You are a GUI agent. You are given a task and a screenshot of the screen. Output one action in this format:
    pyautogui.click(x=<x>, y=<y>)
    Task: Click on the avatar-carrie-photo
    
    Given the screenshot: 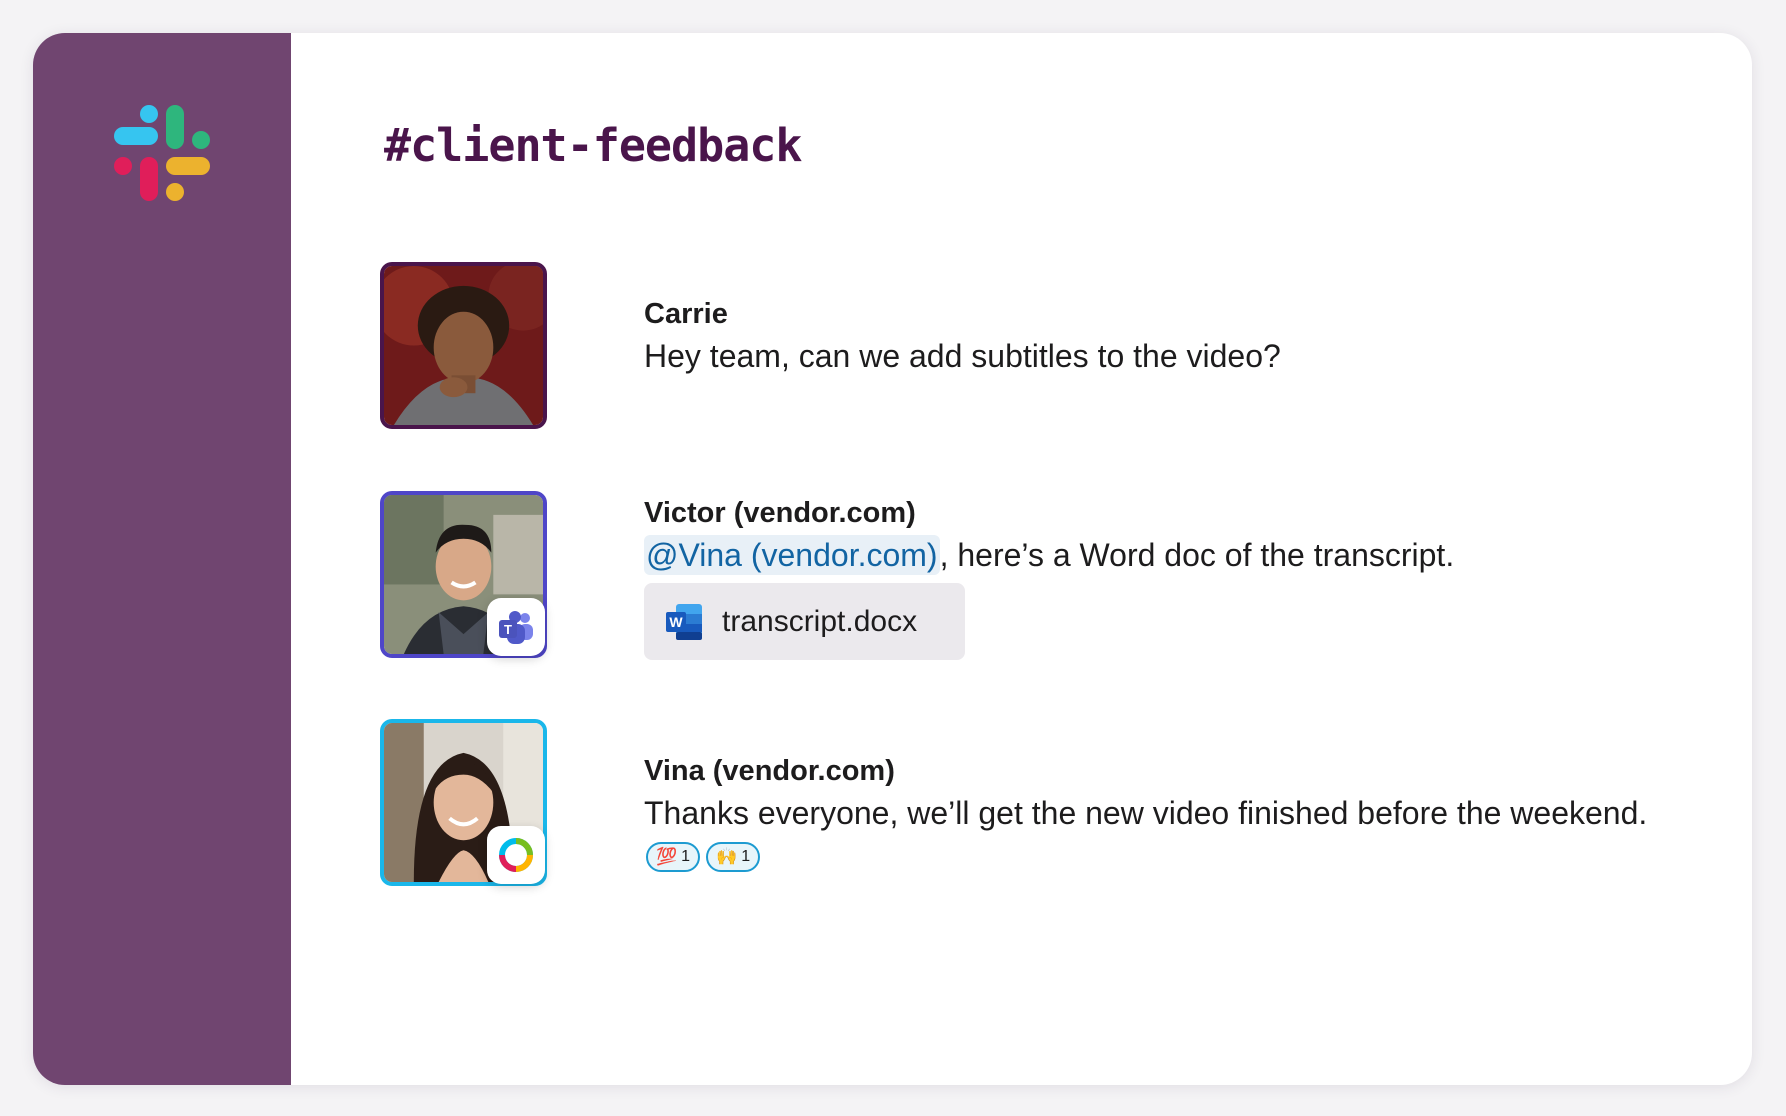 What is the action you would take?
    pyautogui.click(x=463, y=345)
    